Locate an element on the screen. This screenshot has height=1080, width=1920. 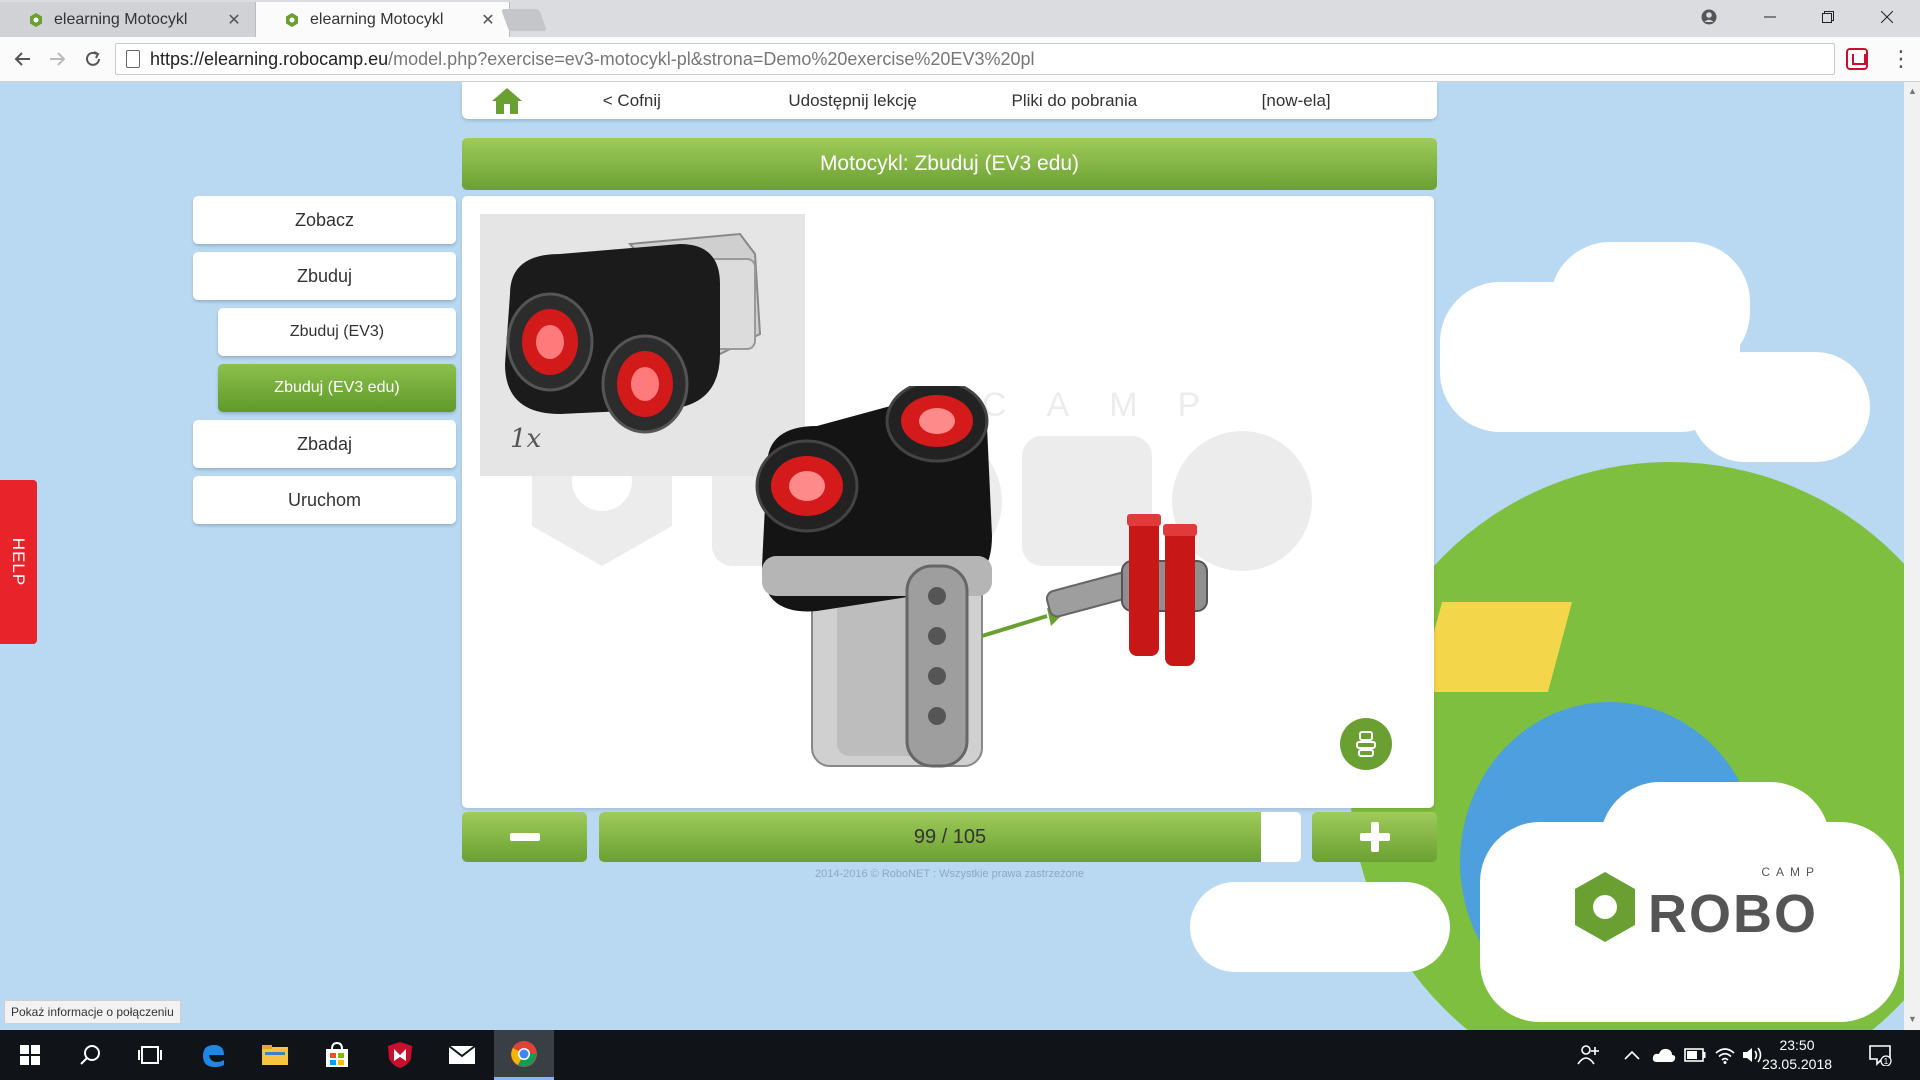
side-item-zbuduj-ev3-edu: Zbuduj (EV3 edu) is located at coordinates (337, 388).